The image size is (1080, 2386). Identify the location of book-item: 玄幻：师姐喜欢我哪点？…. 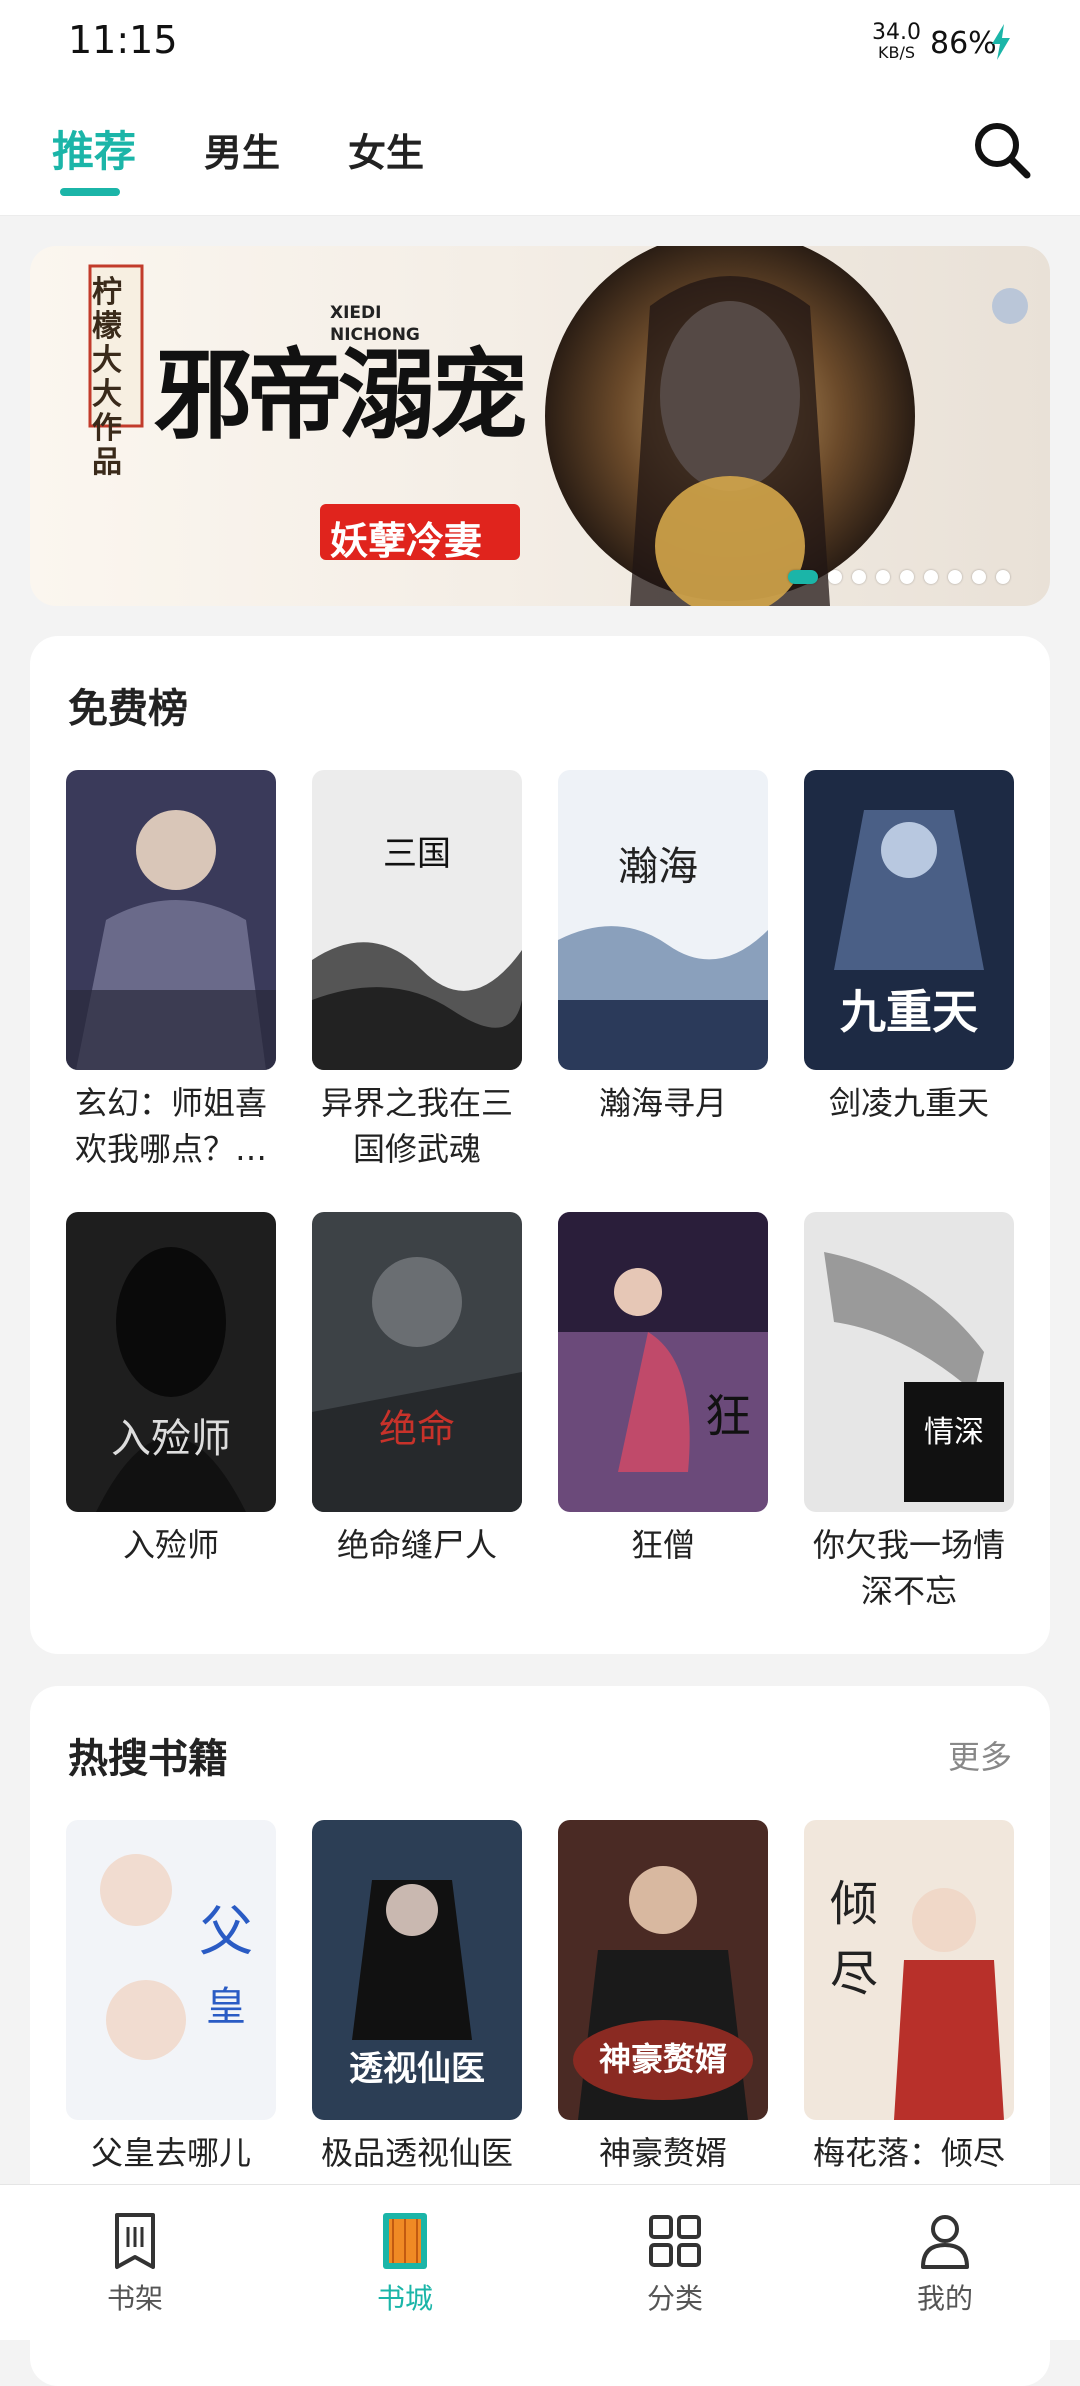
(171, 971).